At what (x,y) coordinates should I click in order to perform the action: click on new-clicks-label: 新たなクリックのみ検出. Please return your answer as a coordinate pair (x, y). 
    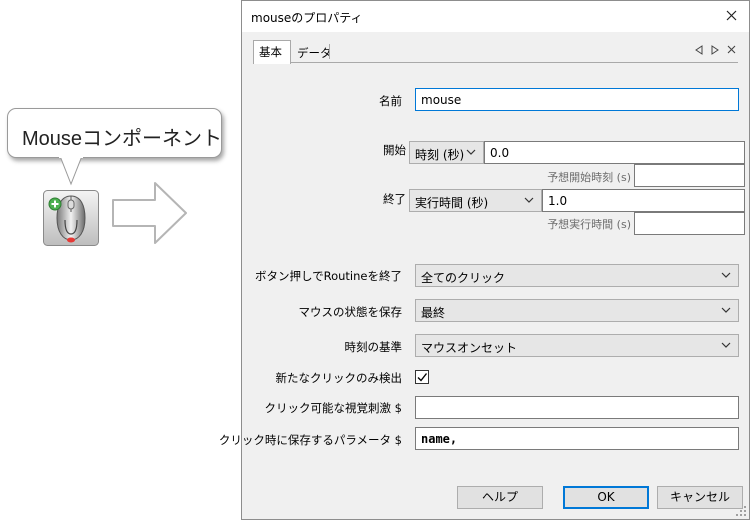
    Looking at the image, I should click on (339, 378).